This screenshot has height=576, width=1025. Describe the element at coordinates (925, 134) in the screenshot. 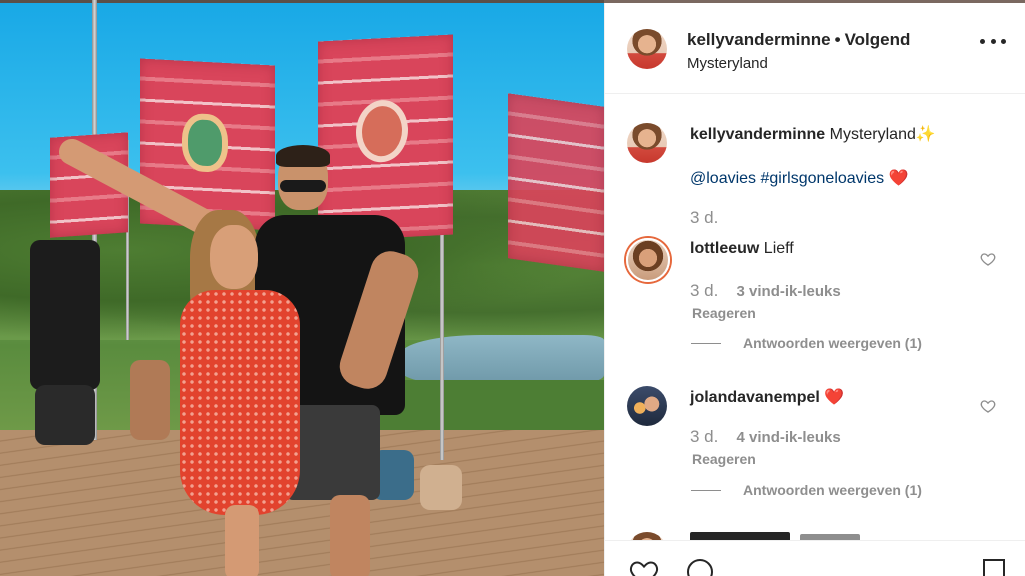

I see `sparkle-emoji: ✨` at that location.